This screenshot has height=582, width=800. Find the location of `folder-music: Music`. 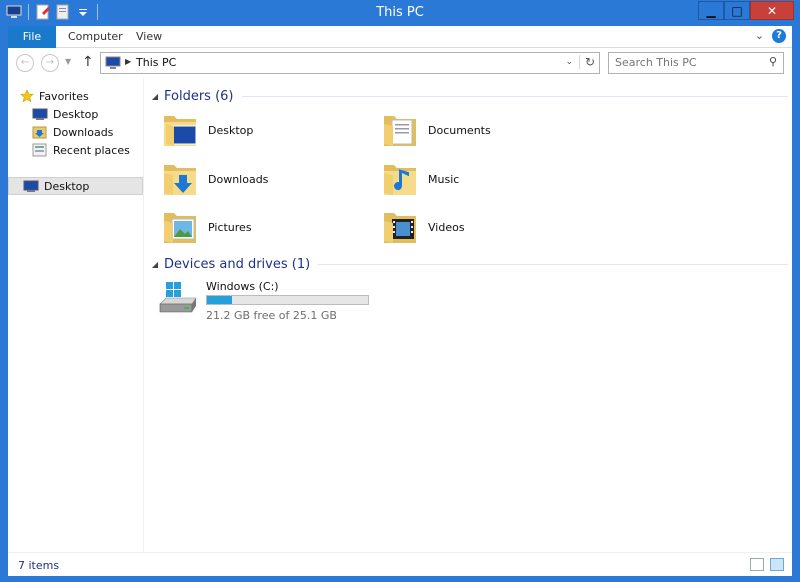

folder-music: Music is located at coordinates (480, 179).